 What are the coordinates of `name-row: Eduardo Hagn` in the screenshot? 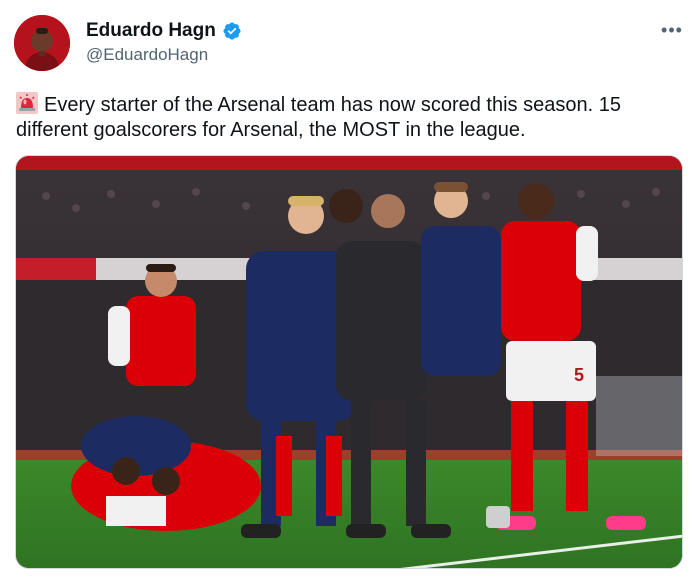 It's located at (164, 31).